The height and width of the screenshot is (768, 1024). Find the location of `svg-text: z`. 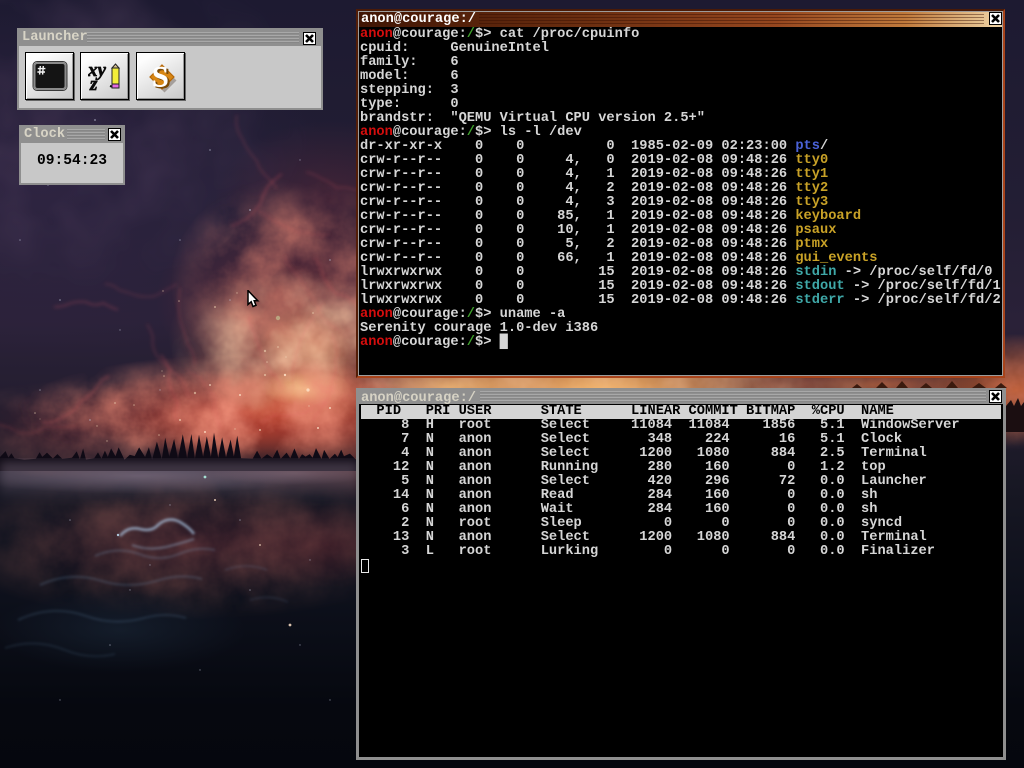

svg-text: z is located at coordinates (93, 84).